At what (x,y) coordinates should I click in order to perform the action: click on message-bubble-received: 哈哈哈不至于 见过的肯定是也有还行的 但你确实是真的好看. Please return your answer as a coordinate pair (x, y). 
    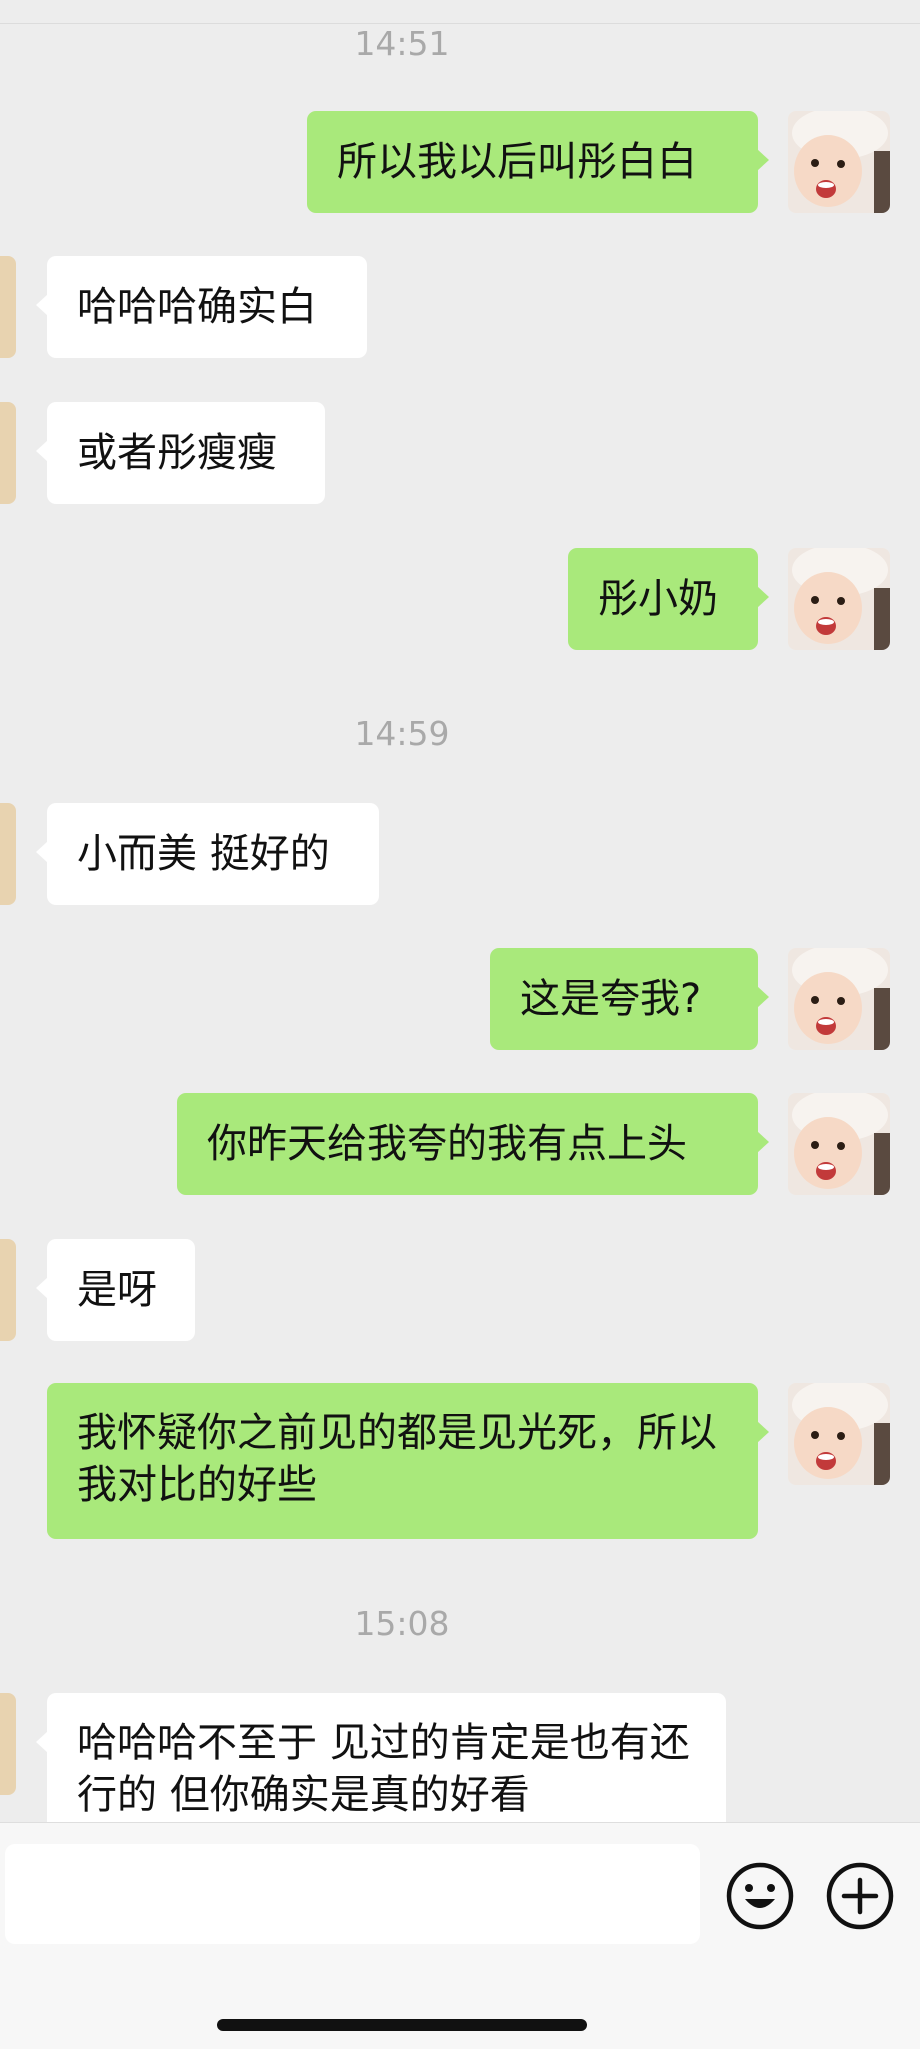
    Looking at the image, I should click on (381, 1757).